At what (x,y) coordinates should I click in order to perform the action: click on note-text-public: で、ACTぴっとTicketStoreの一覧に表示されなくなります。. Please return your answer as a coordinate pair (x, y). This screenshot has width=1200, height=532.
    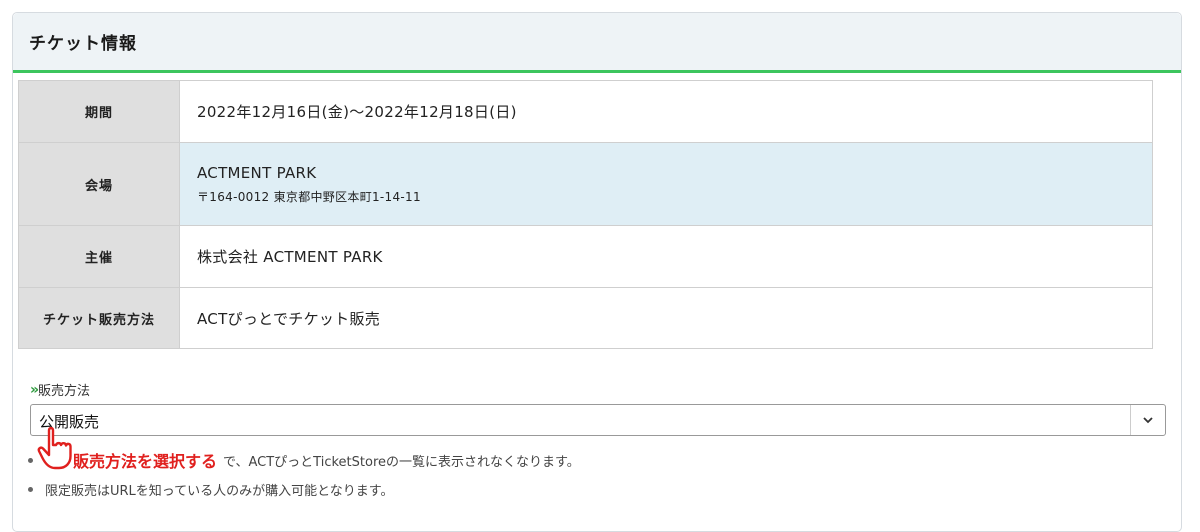
    Looking at the image, I should click on (401, 462).